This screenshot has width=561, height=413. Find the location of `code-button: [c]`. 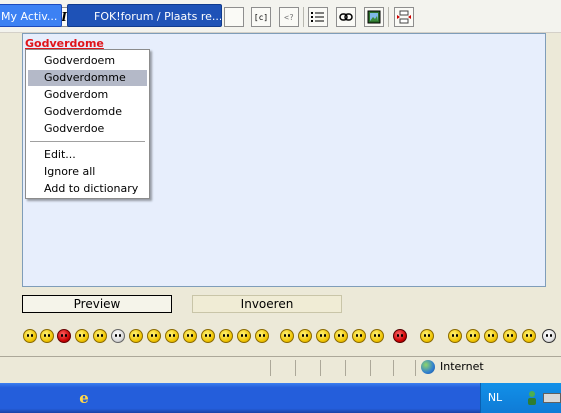

code-button: [c] is located at coordinates (261, 17).